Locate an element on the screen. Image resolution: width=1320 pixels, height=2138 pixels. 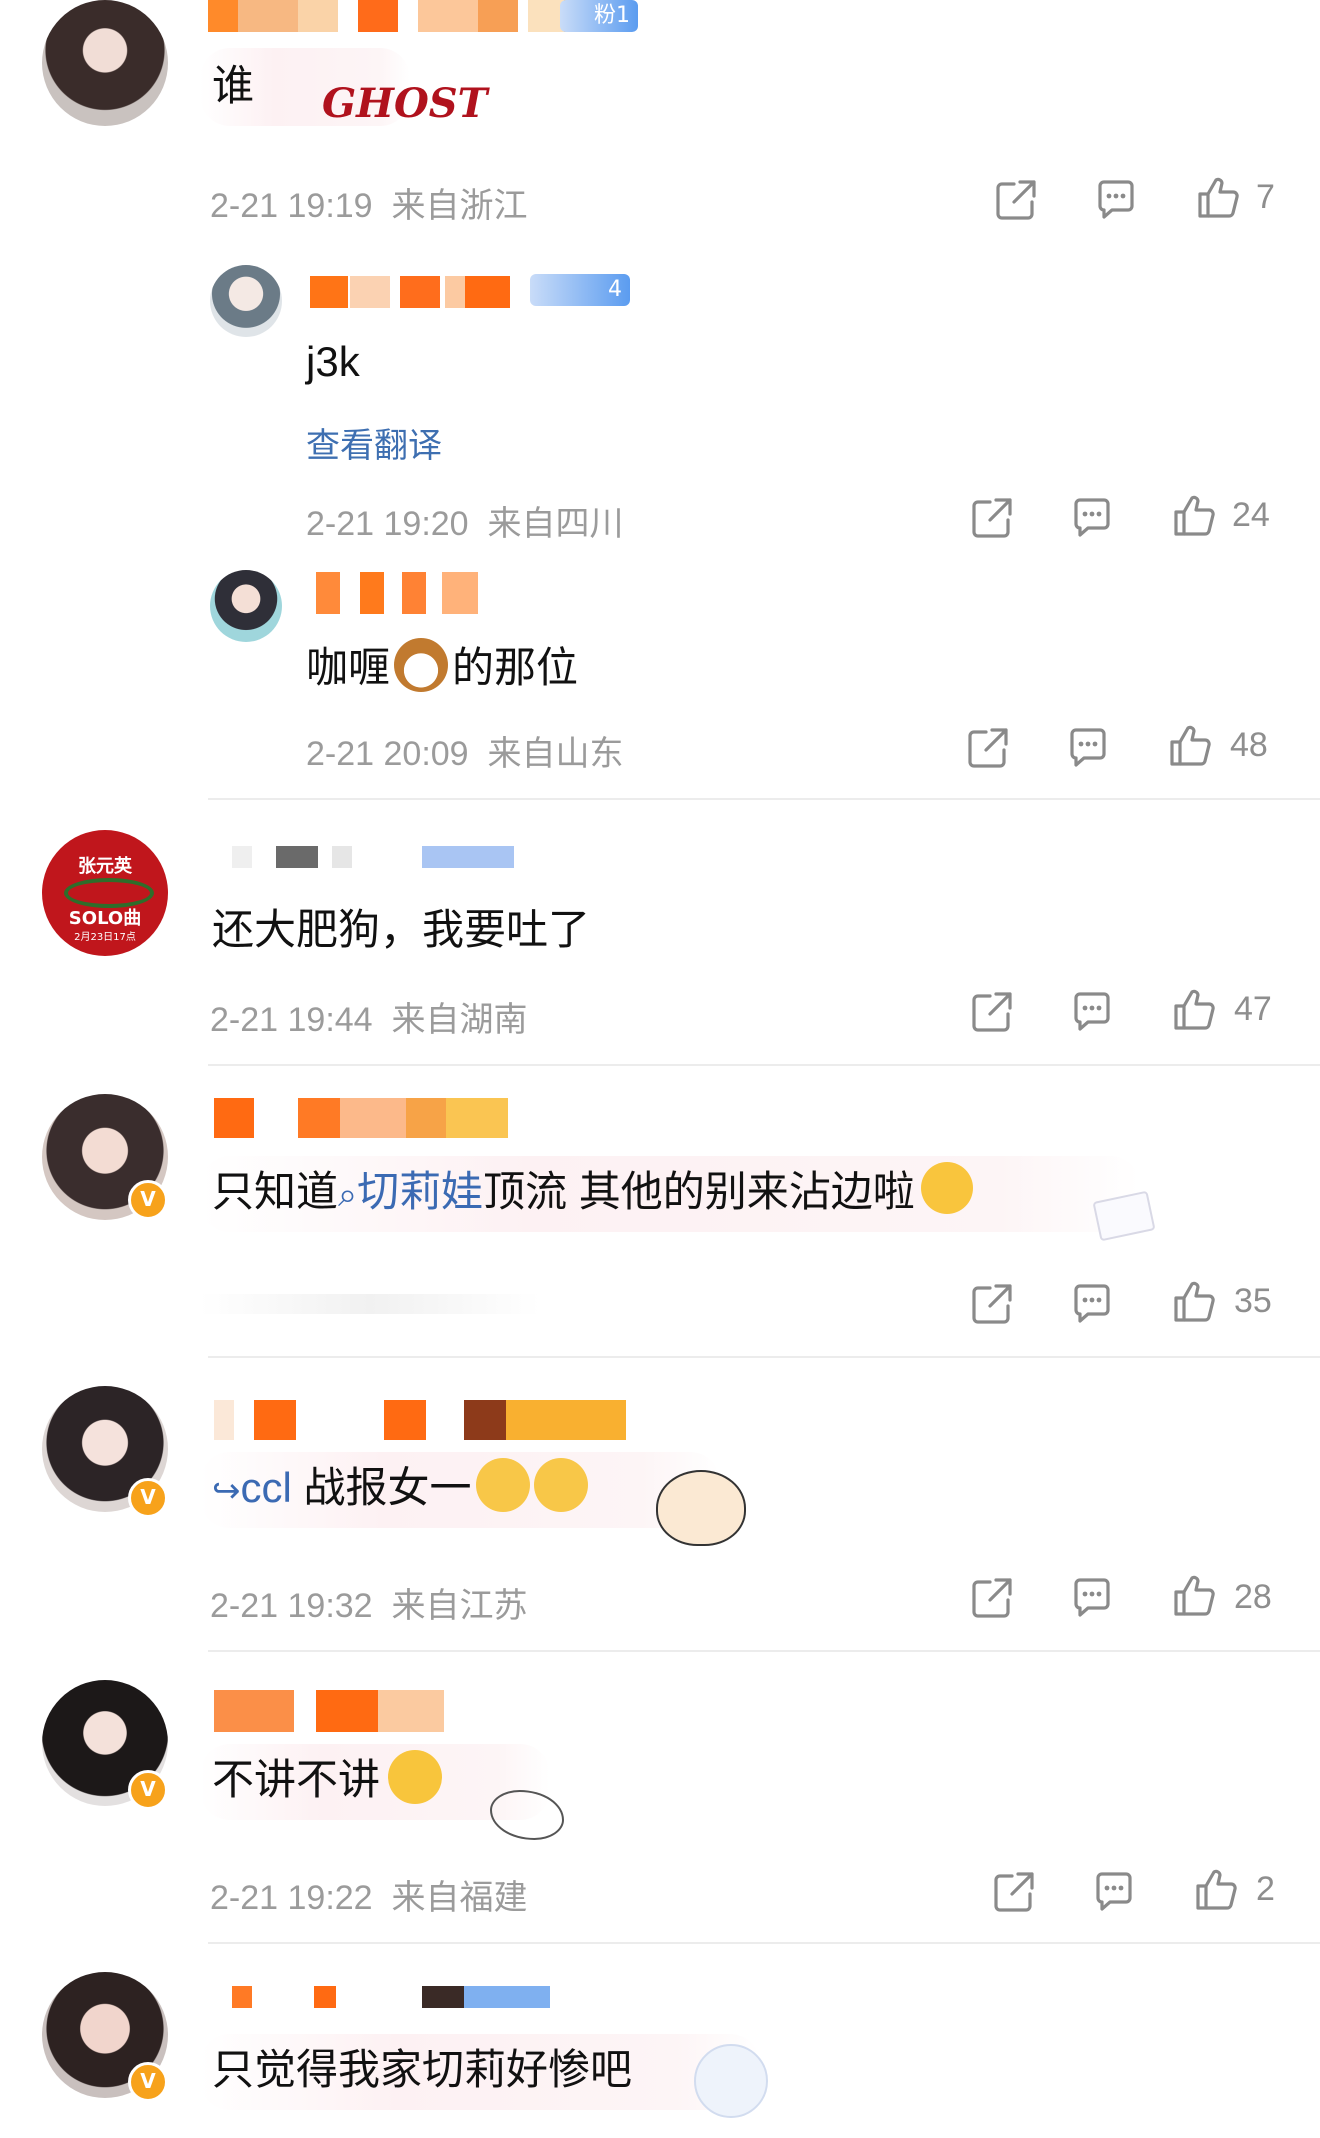
comment-meta: 2-21 20:09 来自山东 is located at coordinates (465, 750).